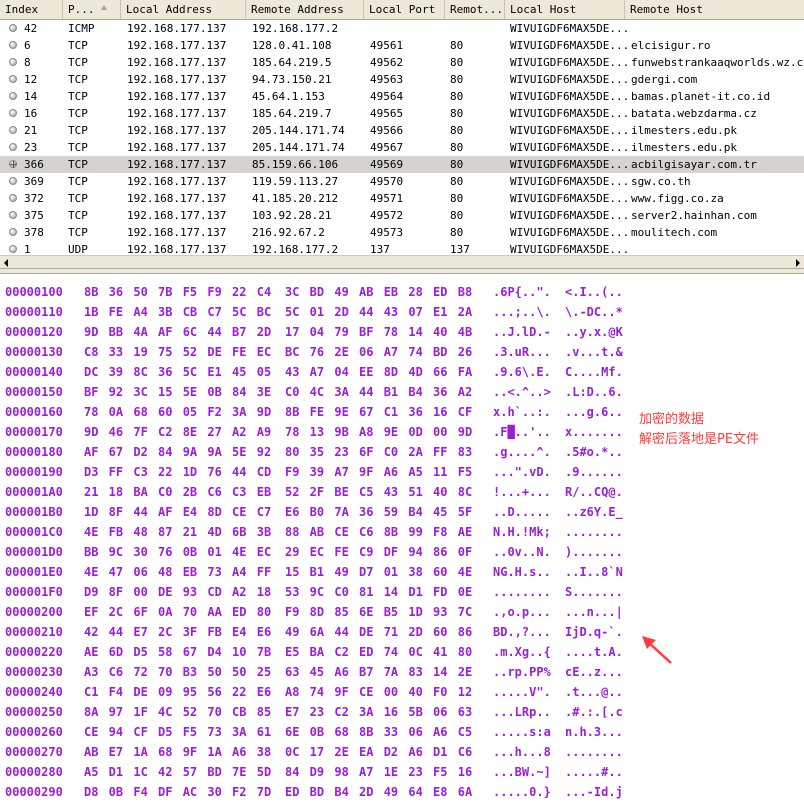 This screenshot has height=802, width=804. What do you see at coordinates (178, 472) in the screenshot?
I see `hex-bytes-group-1: D3 FF C3 22 1D 76 44 CD` at bounding box center [178, 472].